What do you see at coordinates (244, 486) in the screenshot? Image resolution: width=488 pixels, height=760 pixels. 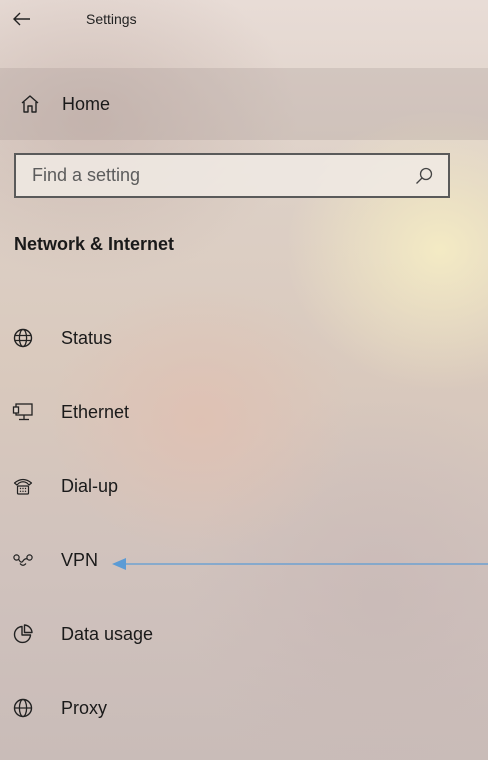 I see `nav-item-dial-up: Dial-up` at bounding box center [244, 486].